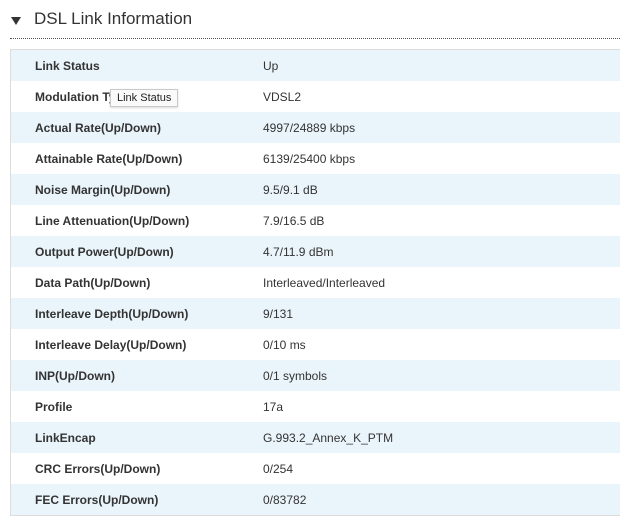 The image size is (620, 519). What do you see at coordinates (278, 469) in the screenshot?
I see `row-value: 0/254` at bounding box center [278, 469].